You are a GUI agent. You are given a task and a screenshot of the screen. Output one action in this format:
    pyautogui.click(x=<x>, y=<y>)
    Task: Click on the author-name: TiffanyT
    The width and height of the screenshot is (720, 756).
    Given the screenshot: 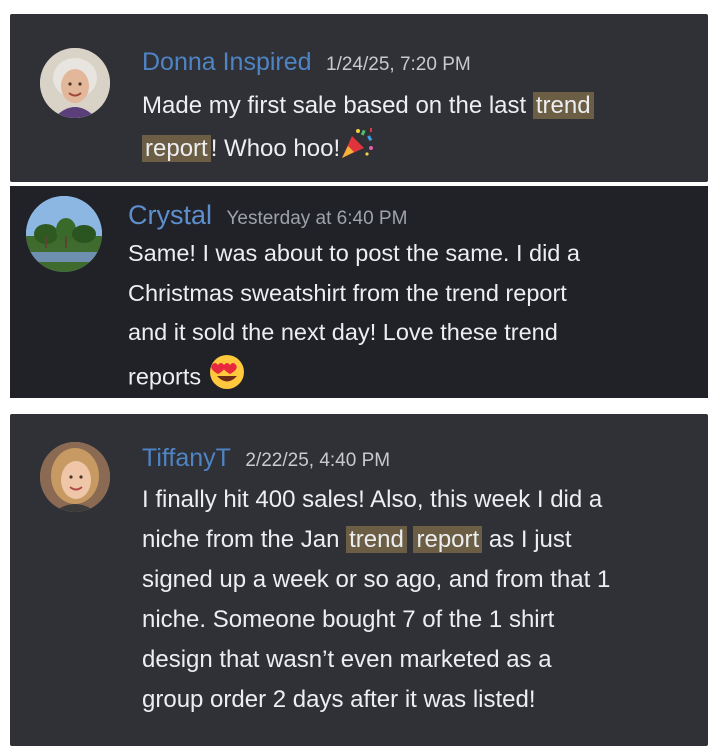 What is the action you would take?
    pyautogui.click(x=186, y=458)
    